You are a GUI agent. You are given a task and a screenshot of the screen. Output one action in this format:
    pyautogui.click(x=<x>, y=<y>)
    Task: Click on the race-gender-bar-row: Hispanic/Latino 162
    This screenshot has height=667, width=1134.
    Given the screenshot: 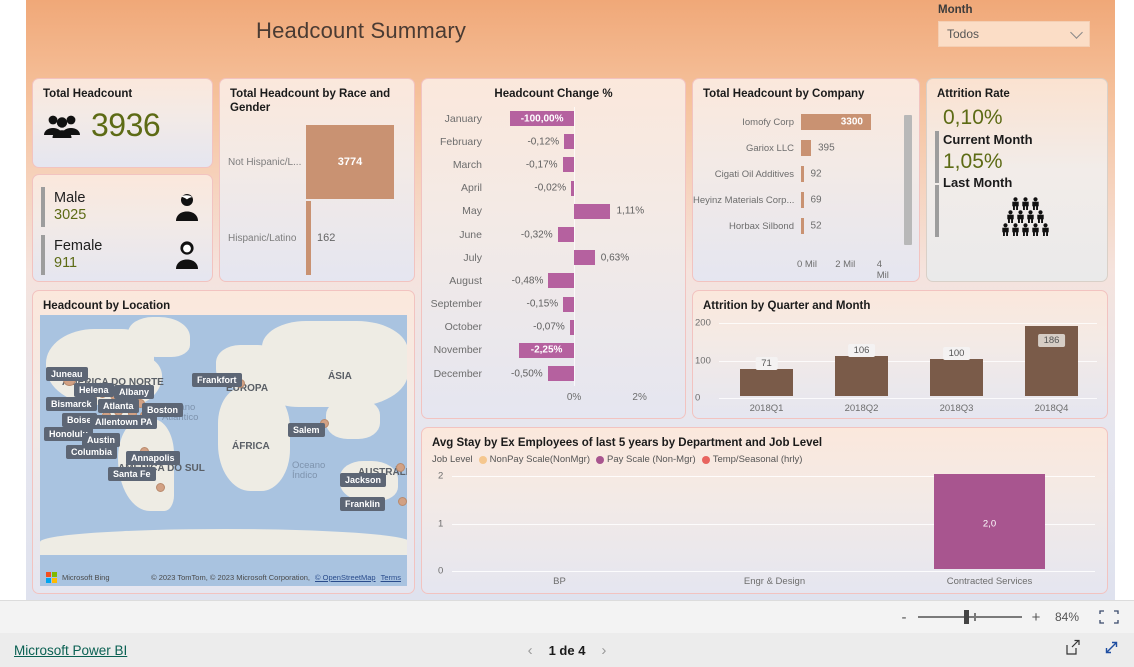 What is the action you would take?
    pyautogui.click(x=317, y=238)
    